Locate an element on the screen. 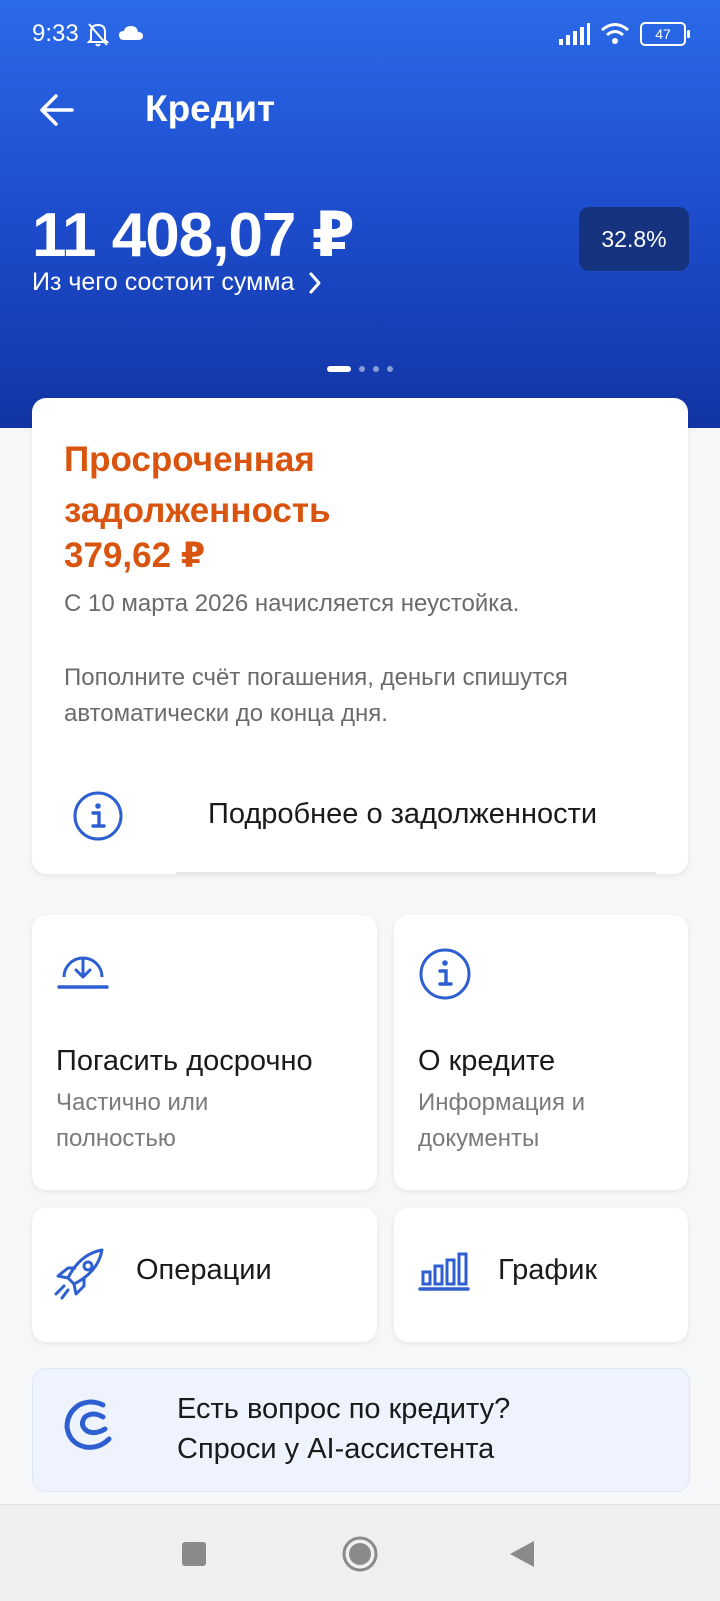  rocket-icon is located at coordinates (79, 1274).